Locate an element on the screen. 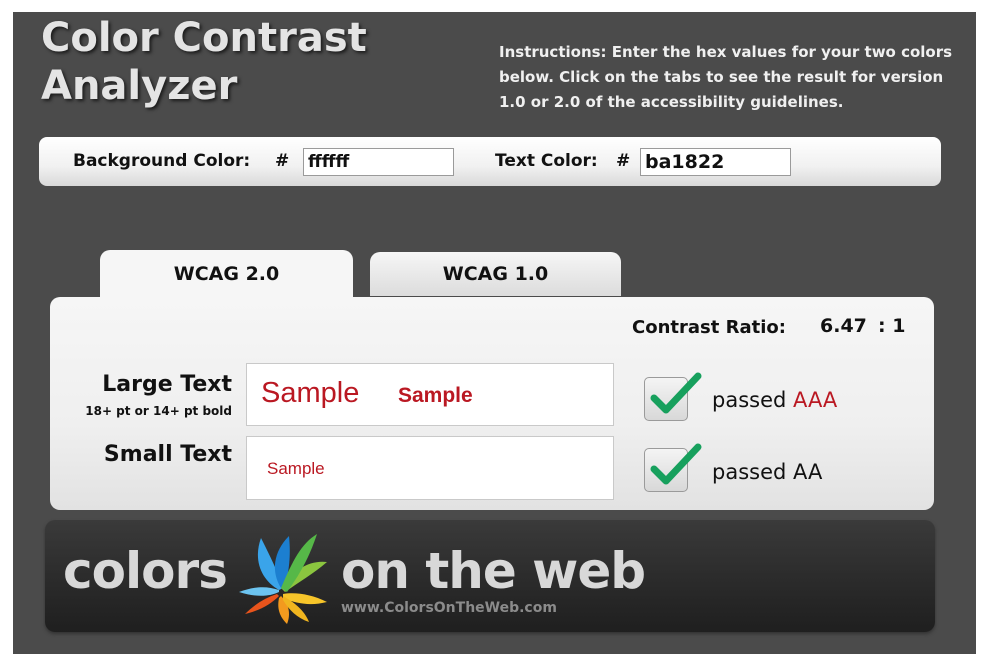  contrast-ratio-suffix: : 1 is located at coordinates (892, 326).